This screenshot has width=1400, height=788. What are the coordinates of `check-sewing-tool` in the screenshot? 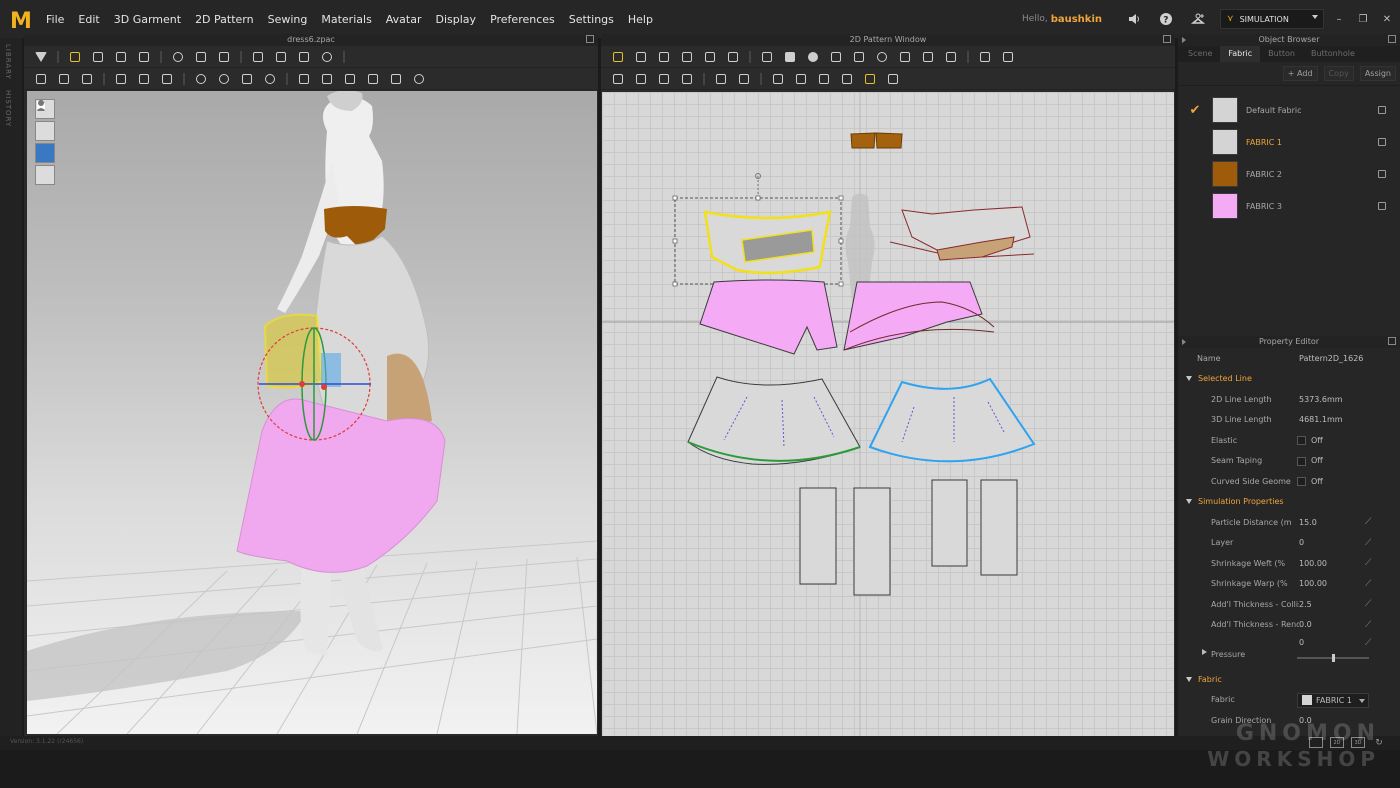 It's located at (687, 79).